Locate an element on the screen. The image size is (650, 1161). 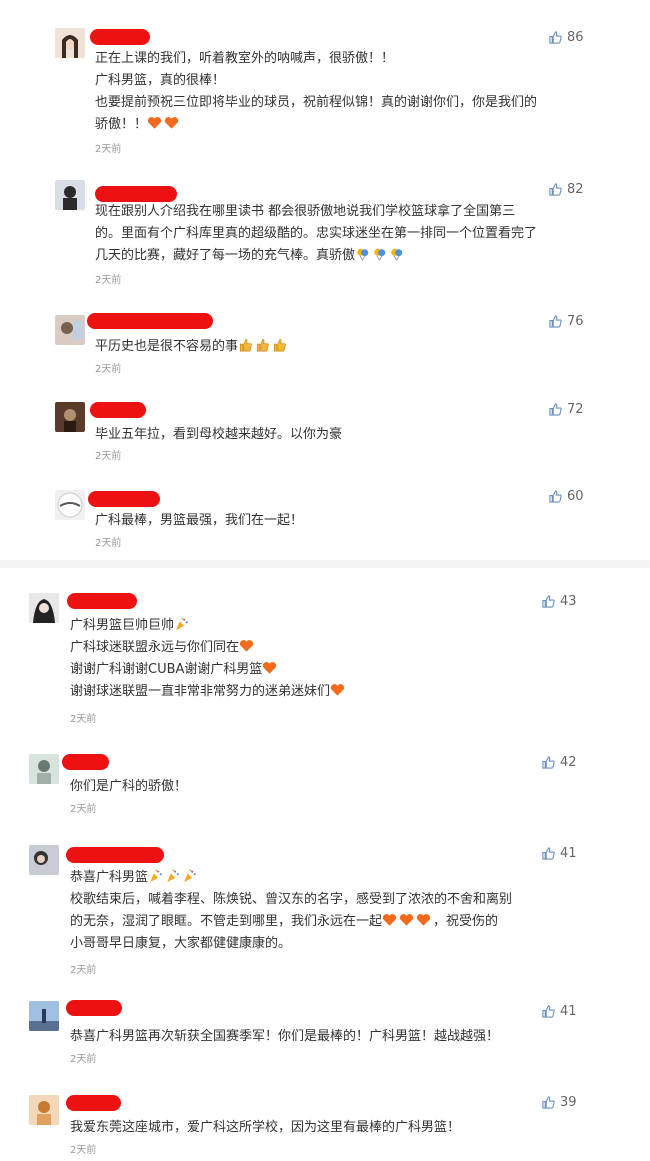
comment-text: 平历史也是很不容易的事 is located at coordinates (192, 347).